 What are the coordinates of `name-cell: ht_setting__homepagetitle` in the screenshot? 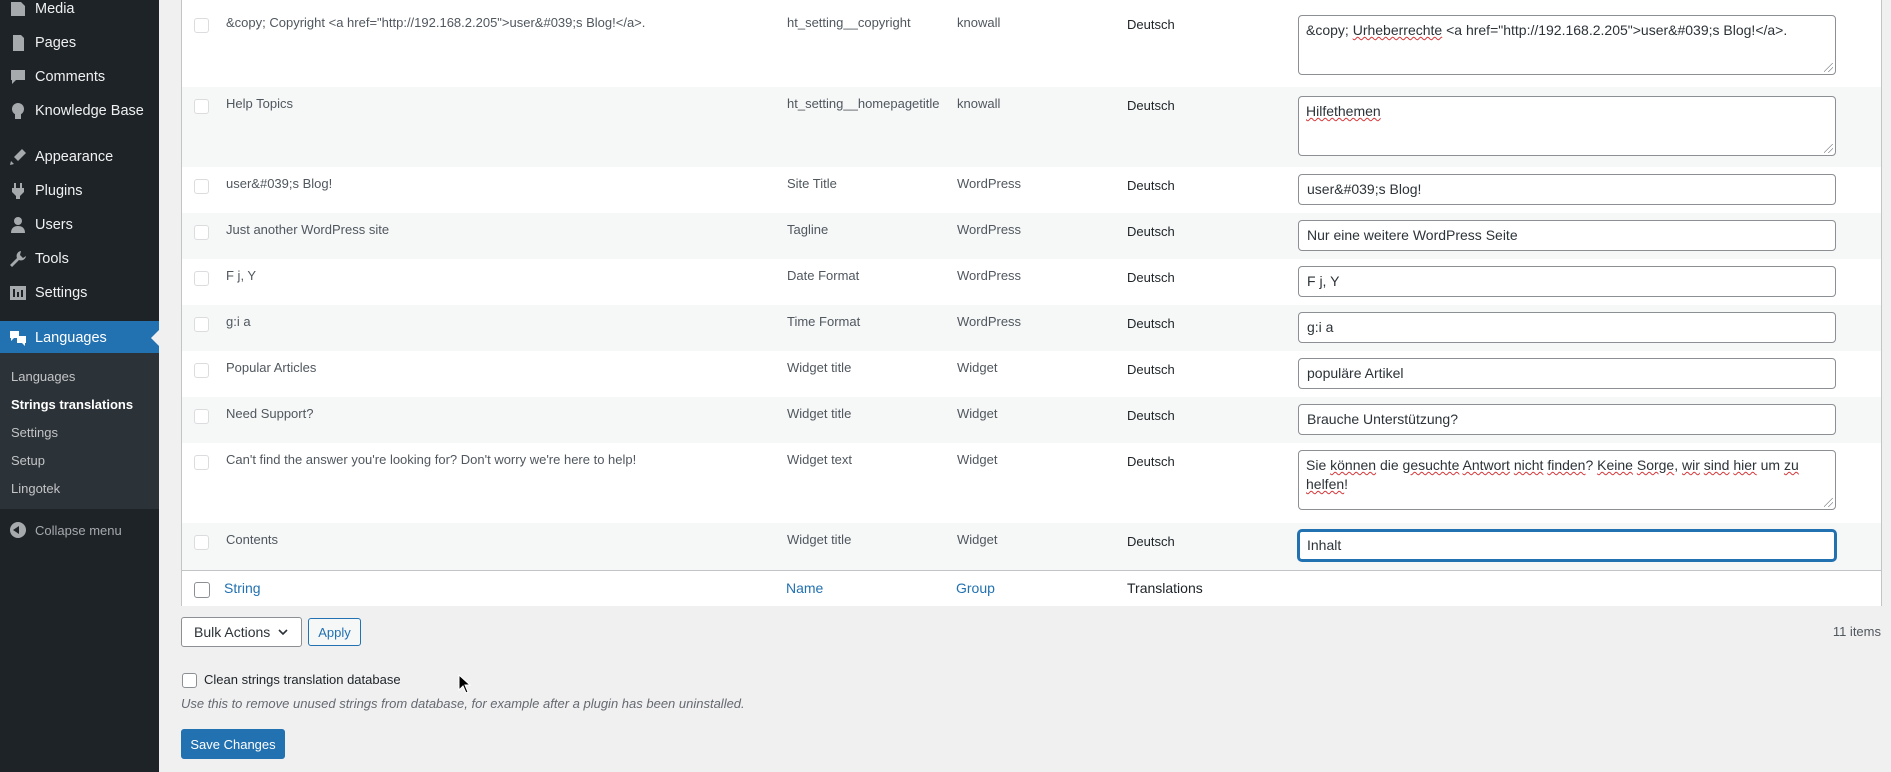 It's located at (863, 103).